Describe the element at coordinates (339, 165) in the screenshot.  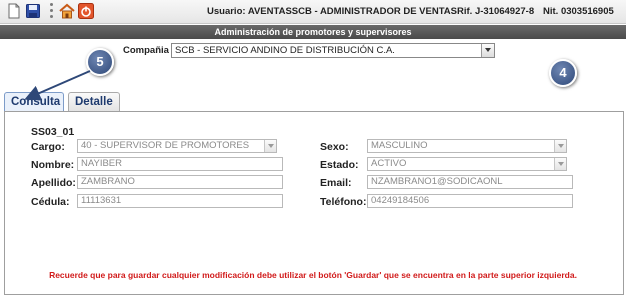
I see `estado-label: Estado:` at that location.